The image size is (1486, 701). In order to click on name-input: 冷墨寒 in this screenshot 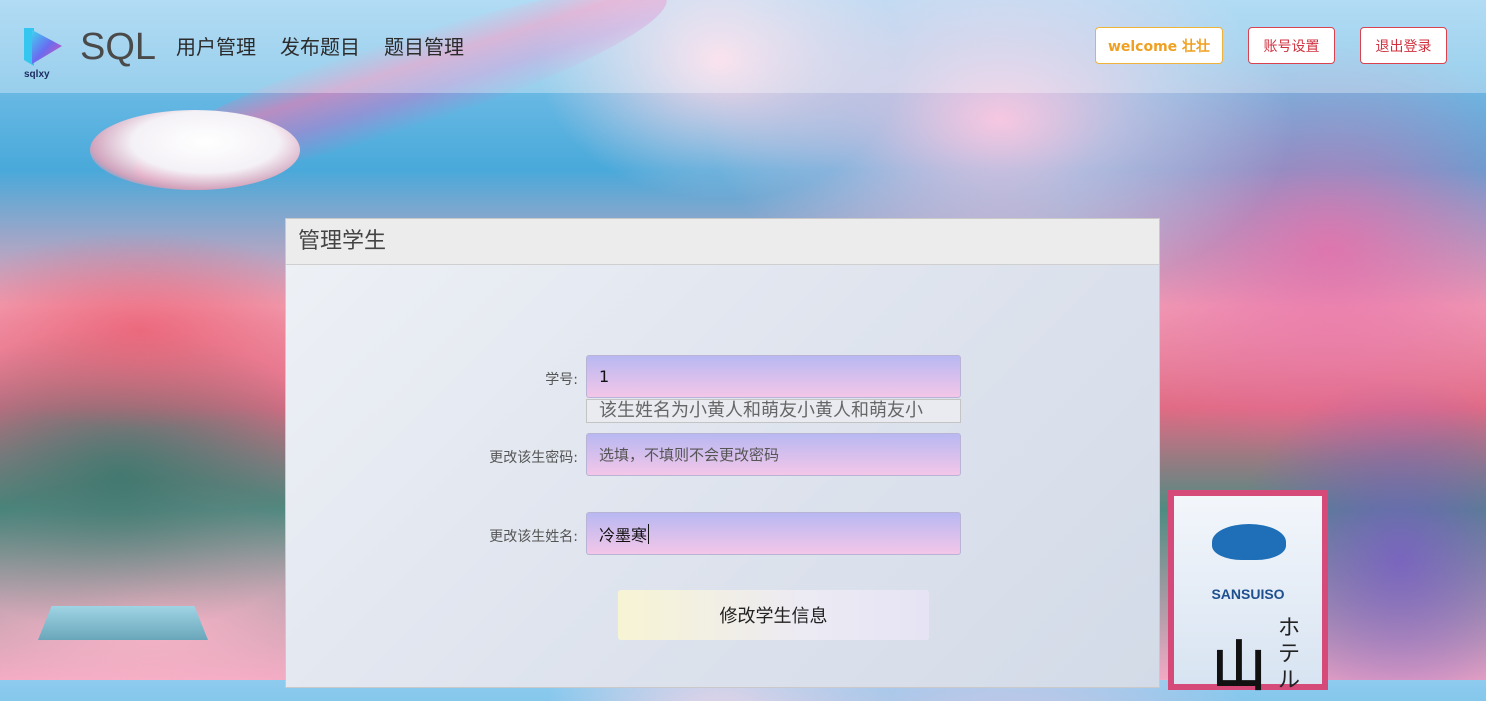, I will do `click(773, 533)`.